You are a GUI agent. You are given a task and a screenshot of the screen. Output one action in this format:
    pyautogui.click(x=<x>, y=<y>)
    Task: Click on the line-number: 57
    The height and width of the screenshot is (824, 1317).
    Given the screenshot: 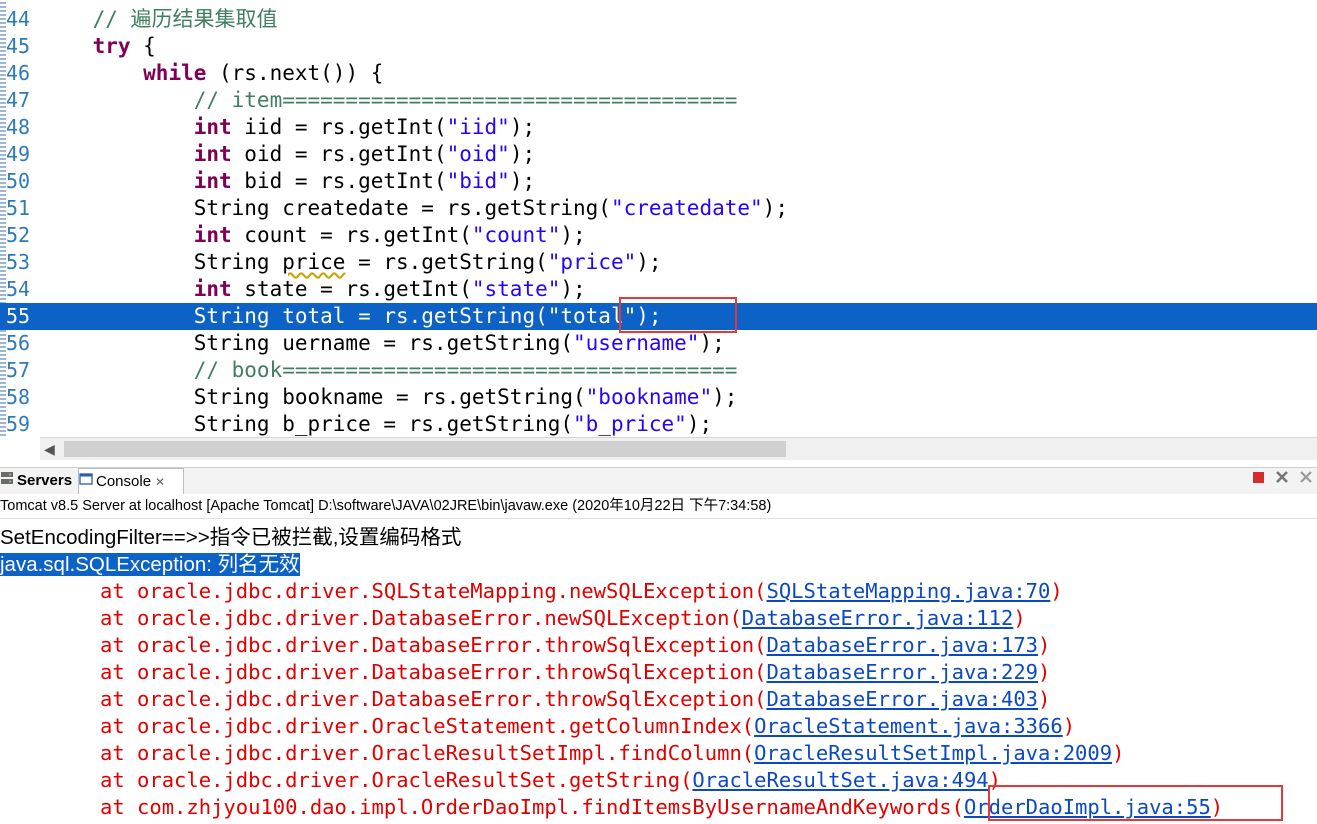 What is the action you would take?
    pyautogui.click(x=18, y=370)
    